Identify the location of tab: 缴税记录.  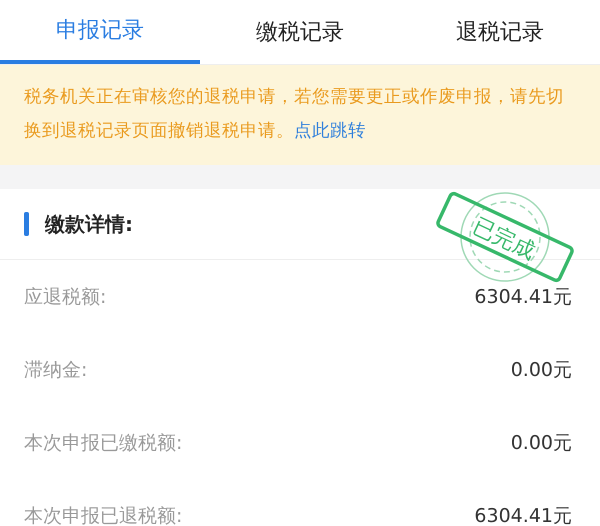
(300, 32).